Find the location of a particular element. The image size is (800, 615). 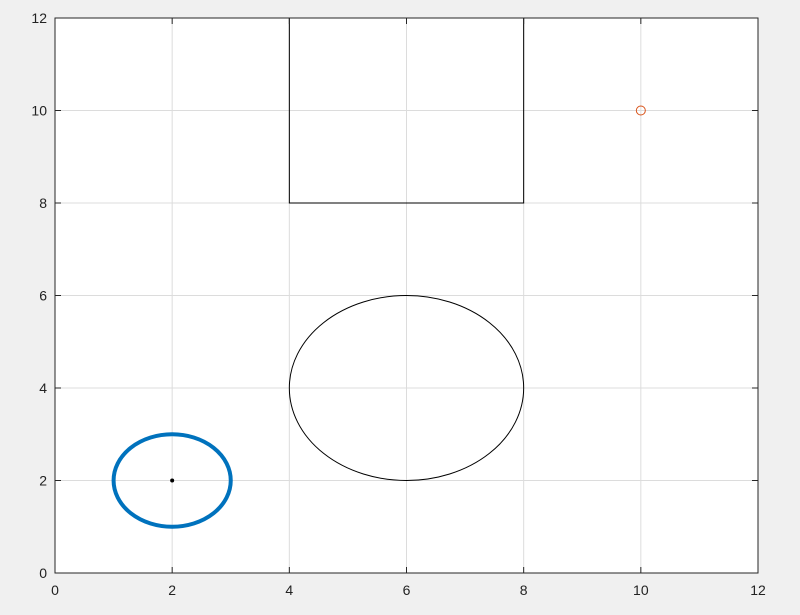

y-tick-label: 8 is located at coordinates (43, 203).